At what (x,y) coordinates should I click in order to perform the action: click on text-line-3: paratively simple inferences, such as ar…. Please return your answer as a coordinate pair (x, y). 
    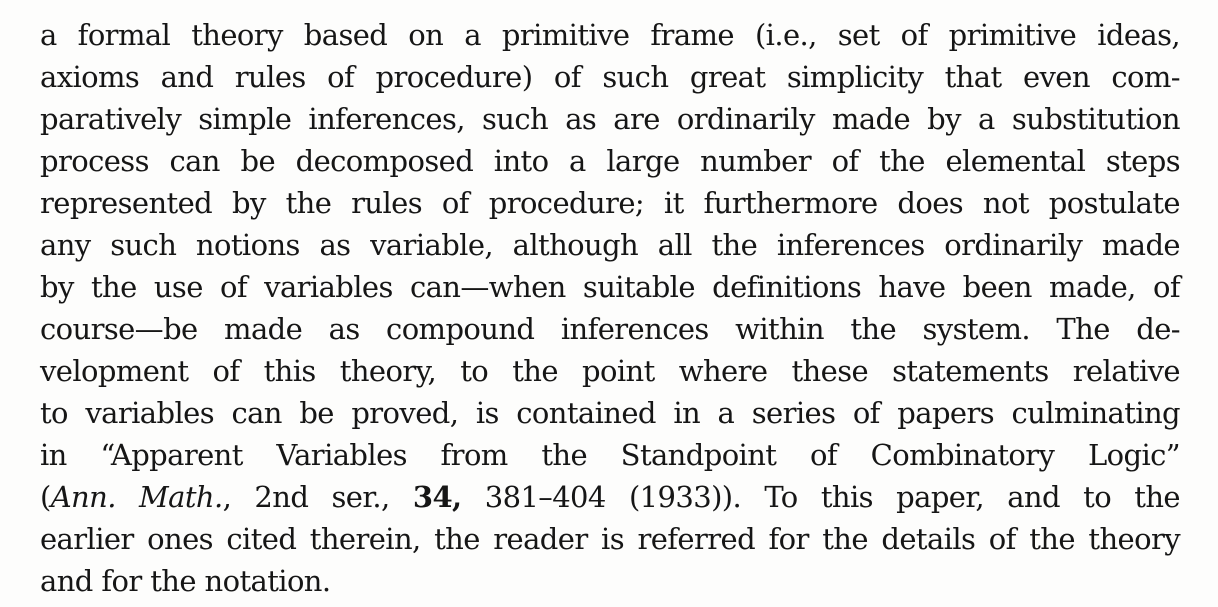
    Looking at the image, I should click on (610, 119).